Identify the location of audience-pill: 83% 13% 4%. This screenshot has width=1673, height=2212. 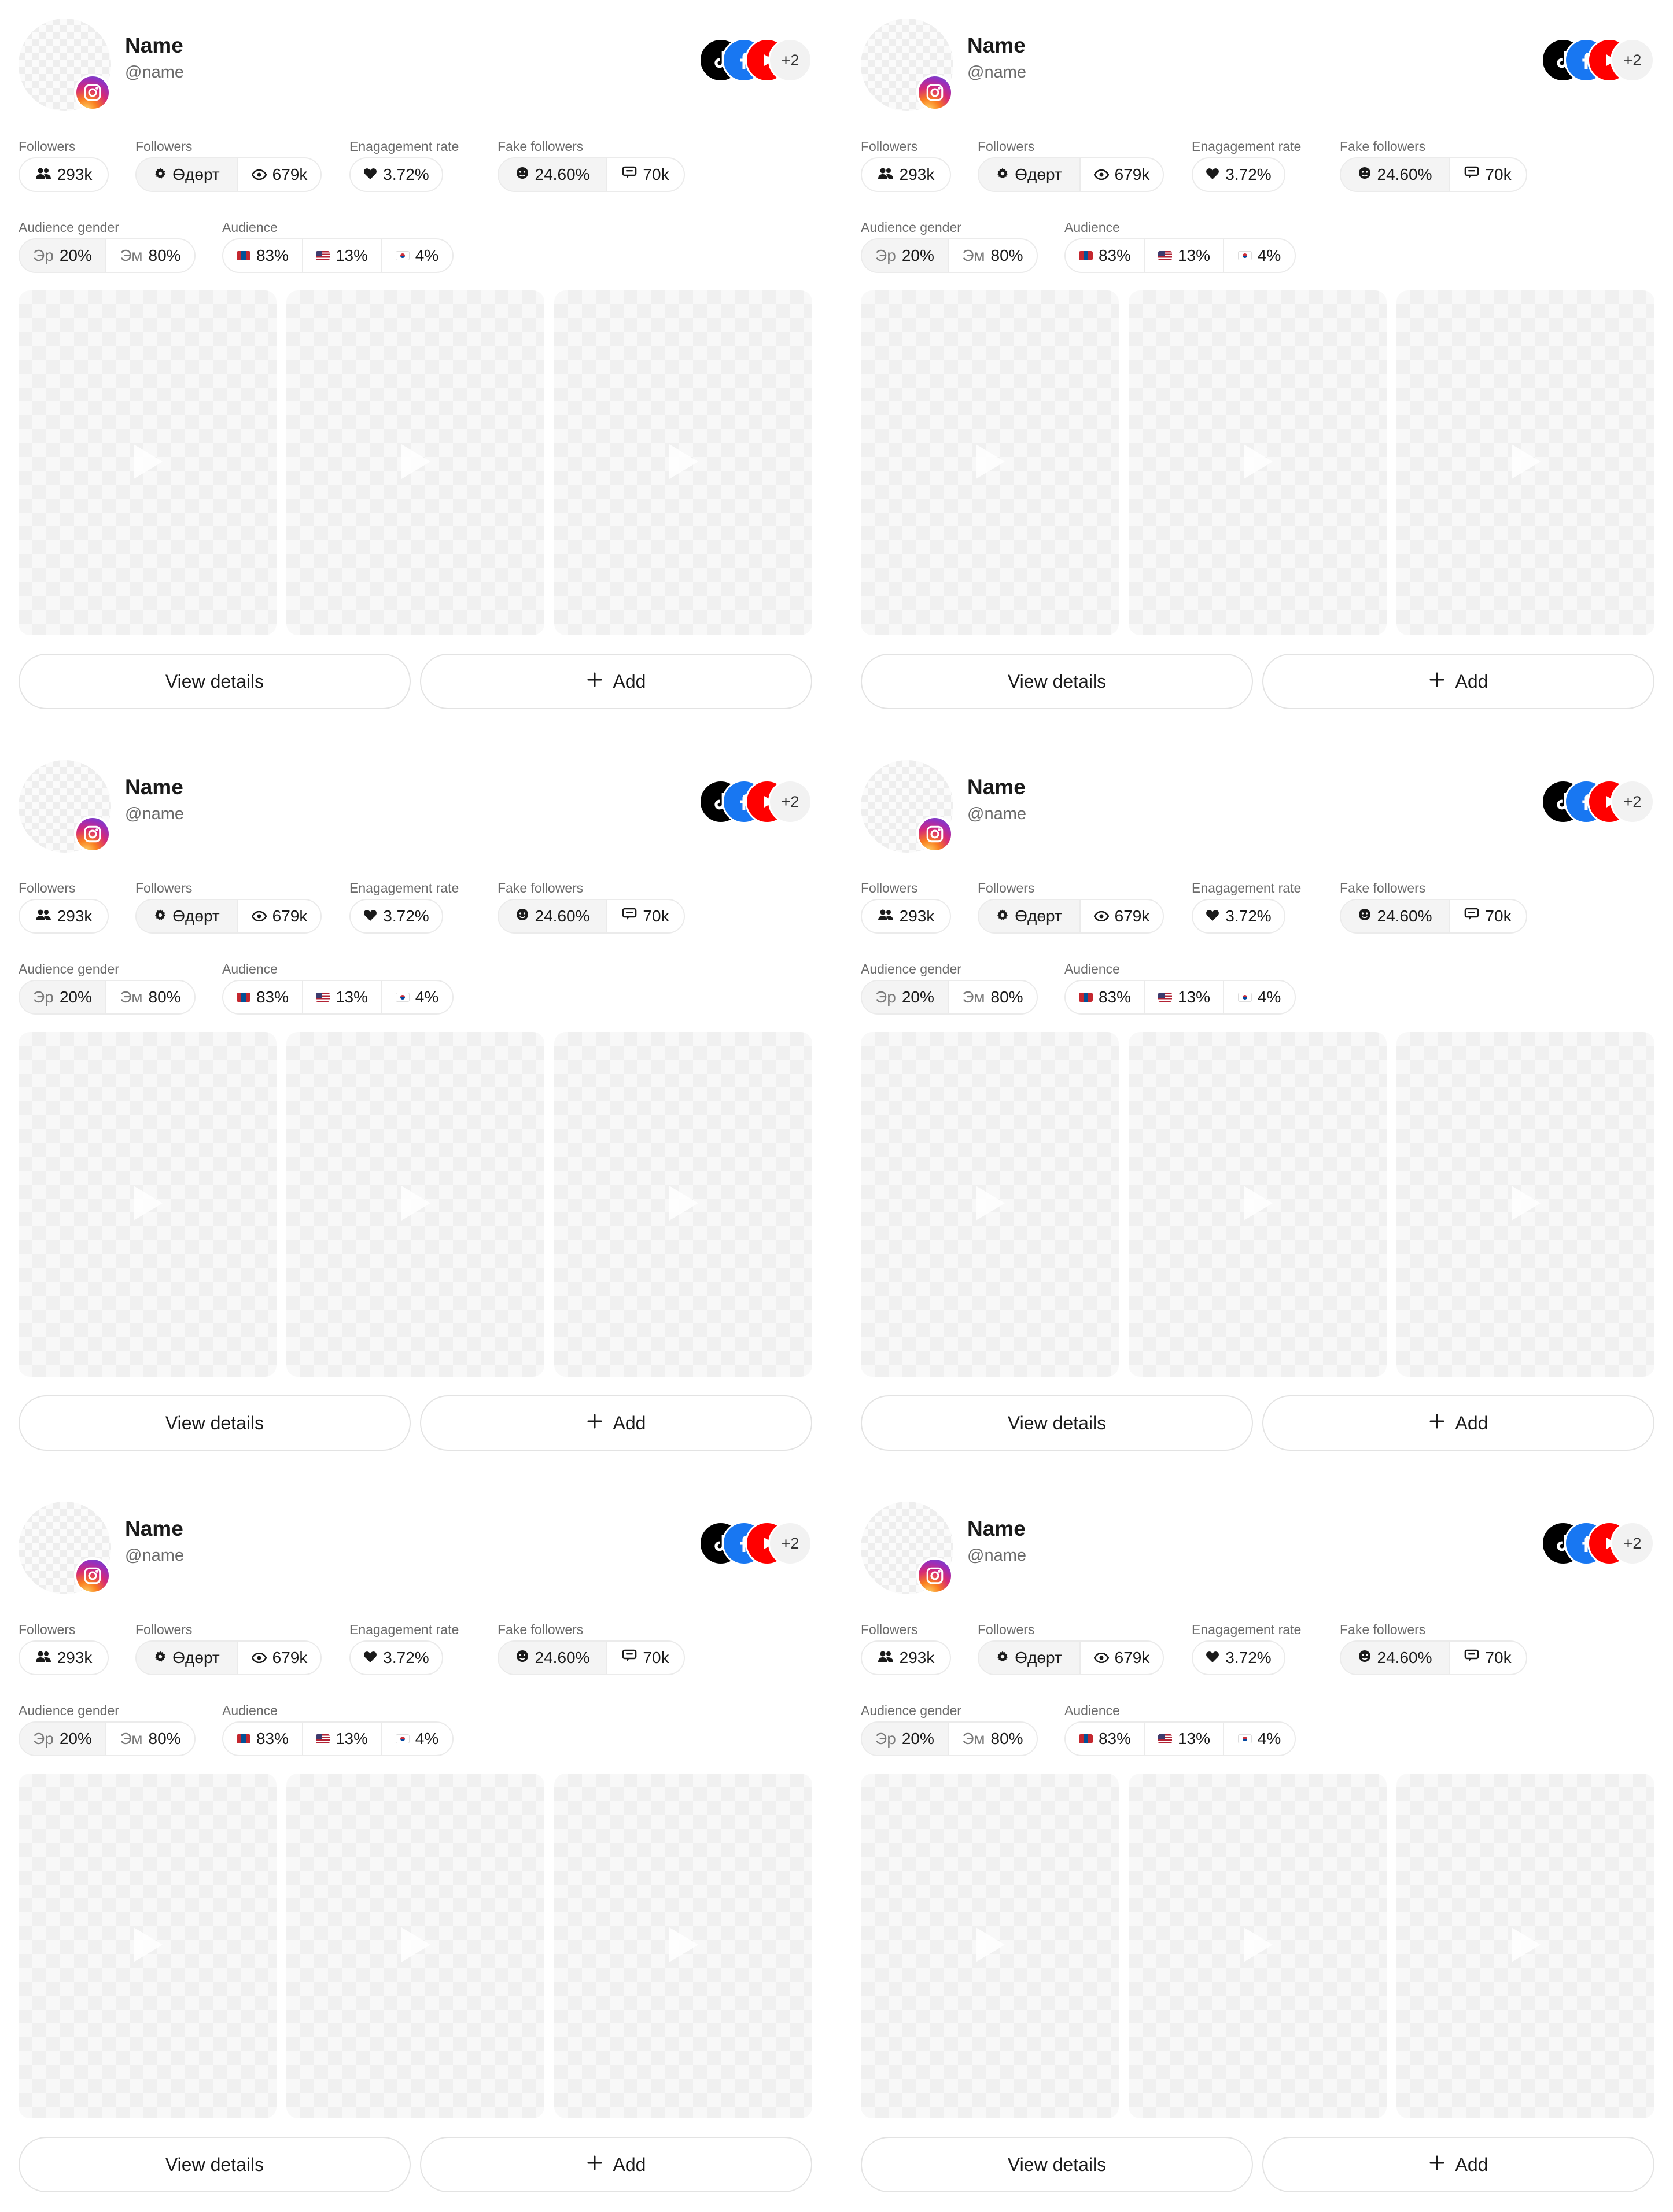
(1180, 1739).